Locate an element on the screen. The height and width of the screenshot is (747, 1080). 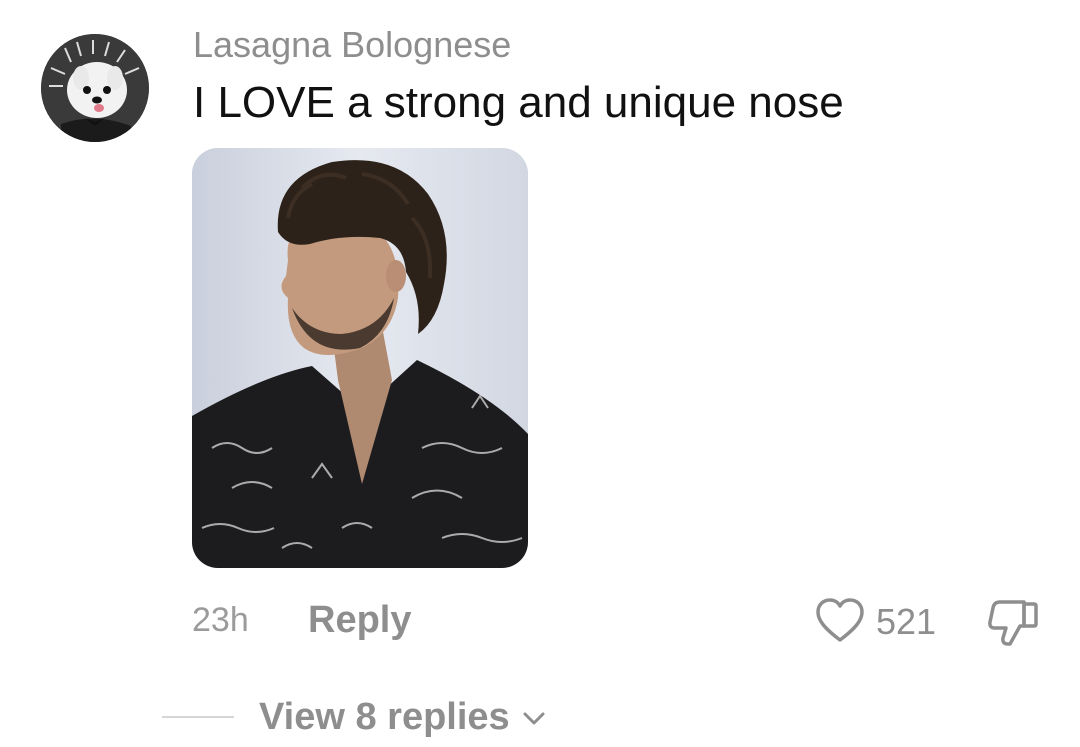
like-group: 521 is located at coordinates (875, 622).